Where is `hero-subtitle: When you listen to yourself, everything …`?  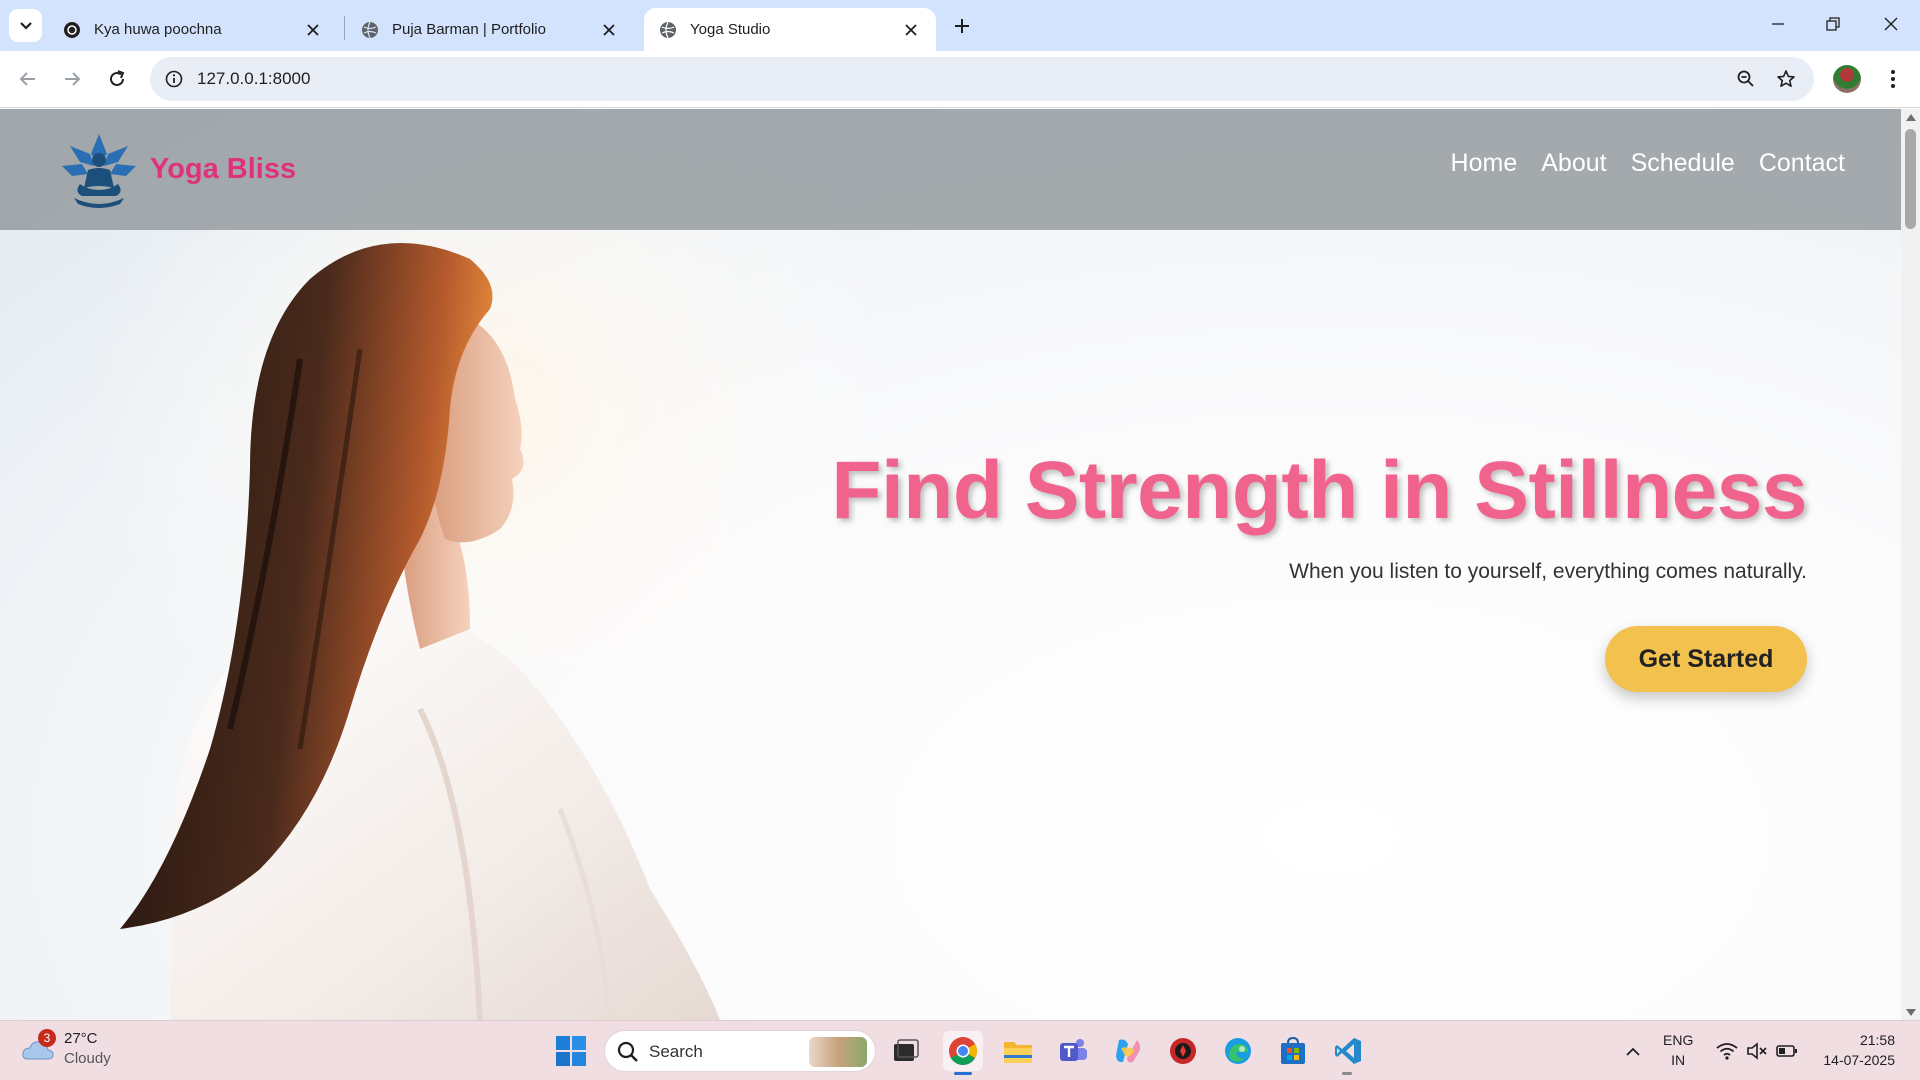 hero-subtitle: When you listen to yourself, everything … is located at coordinates (1548, 571).